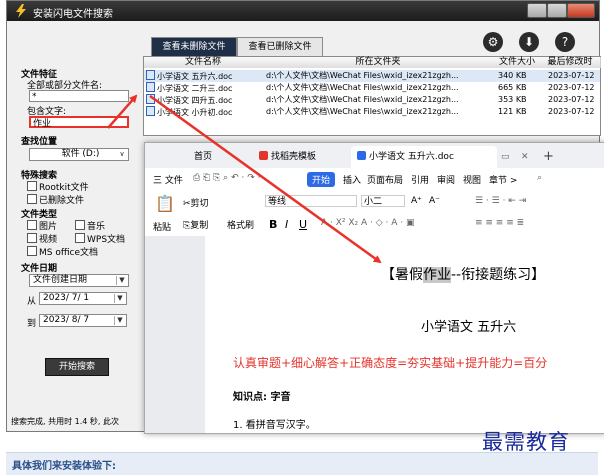  What do you see at coordinates (383, 201) in the screenshot?
I see `font-size-select: 小二` at bounding box center [383, 201].